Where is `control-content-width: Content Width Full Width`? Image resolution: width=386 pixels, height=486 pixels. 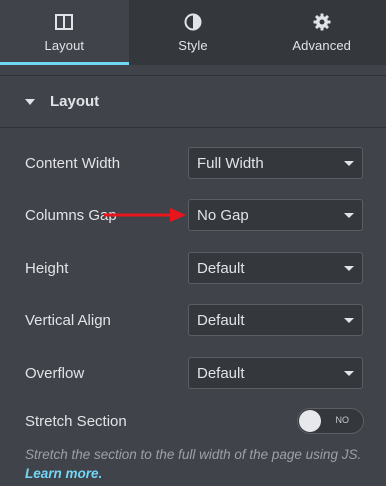 control-content-width: Content Width Full Width is located at coordinates (193, 163).